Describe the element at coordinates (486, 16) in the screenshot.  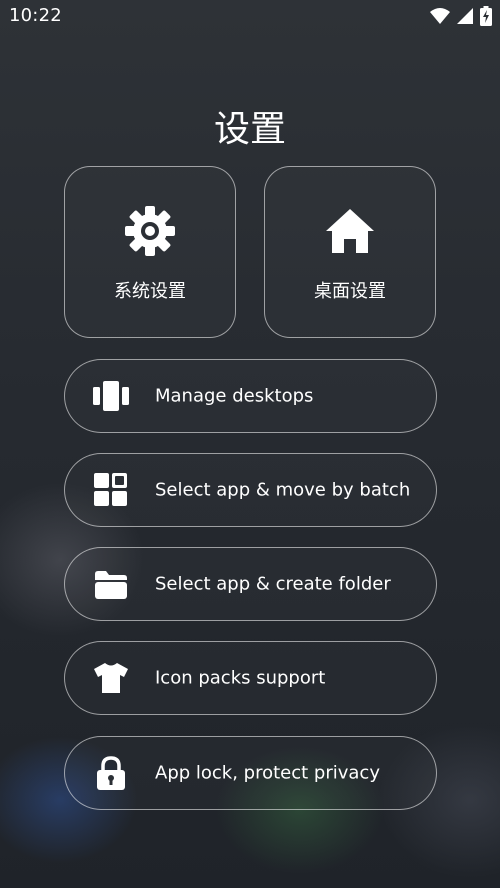
I see `battery-icon` at that location.